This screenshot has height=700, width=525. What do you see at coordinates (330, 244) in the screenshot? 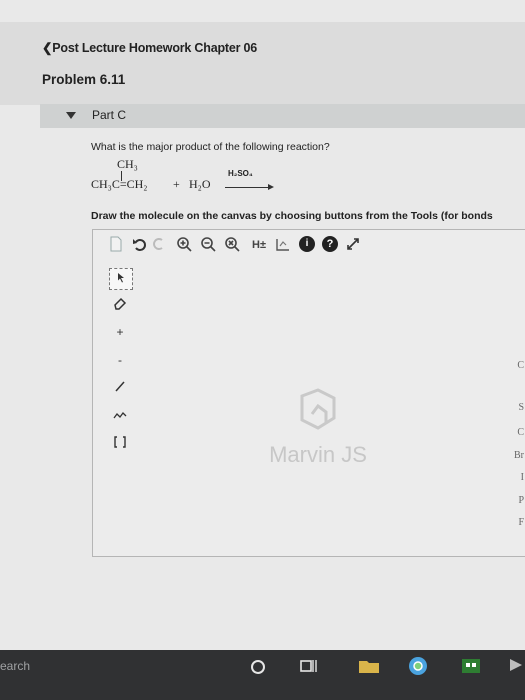
I see `help-button: ?` at bounding box center [330, 244].